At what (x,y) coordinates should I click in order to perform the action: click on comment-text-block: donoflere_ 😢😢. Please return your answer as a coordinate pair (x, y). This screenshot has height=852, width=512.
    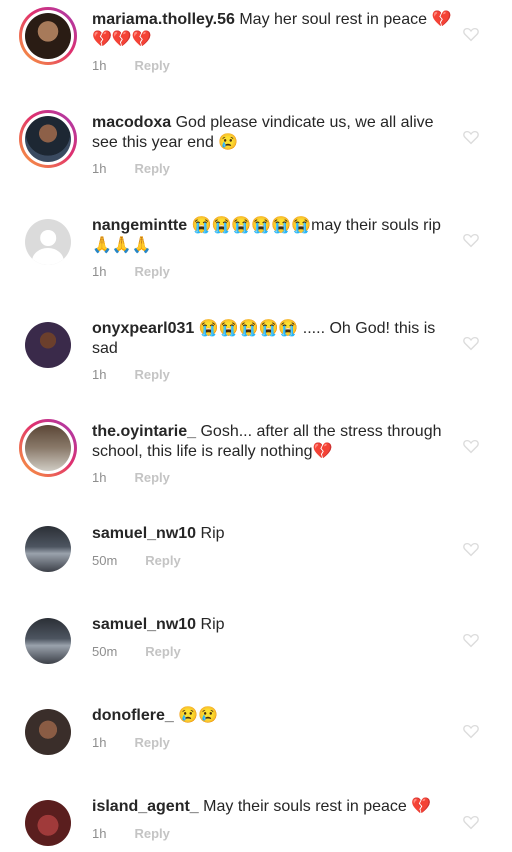
    Looking at the image, I should click on (272, 716).